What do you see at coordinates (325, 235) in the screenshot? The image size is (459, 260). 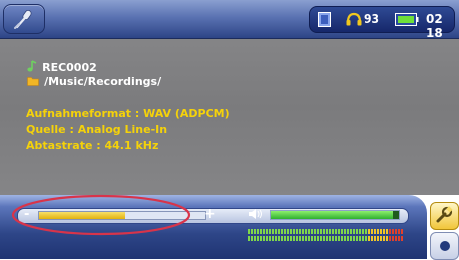 I see `vu-meter` at bounding box center [325, 235].